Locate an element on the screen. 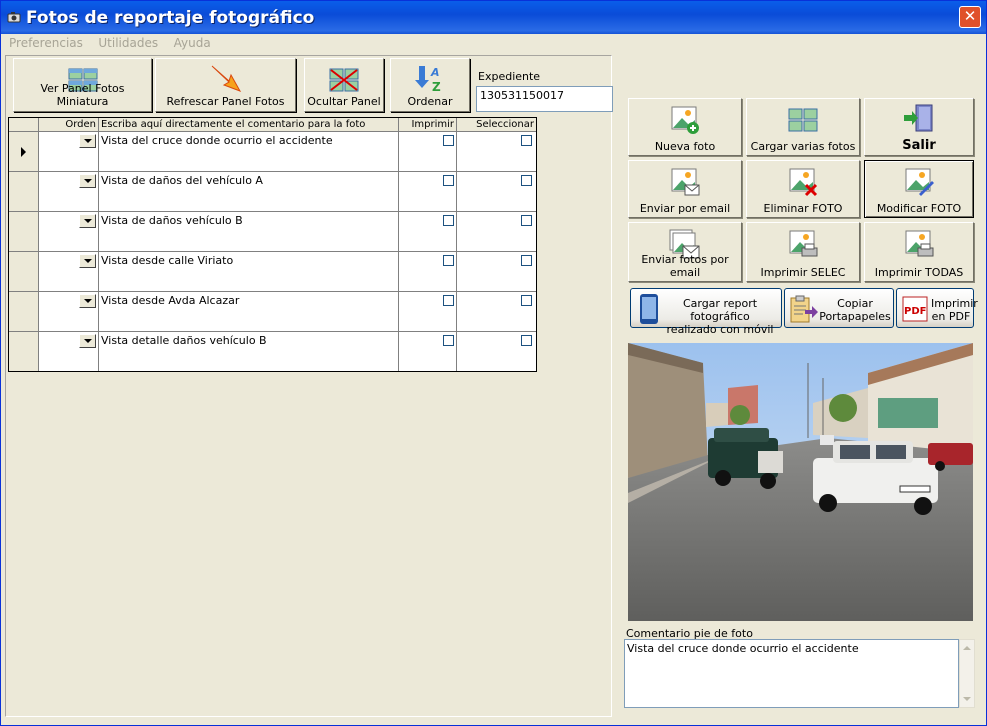 This screenshot has height=726, width=987. grid-header-seleccionar: Seleccionar is located at coordinates (496, 125).